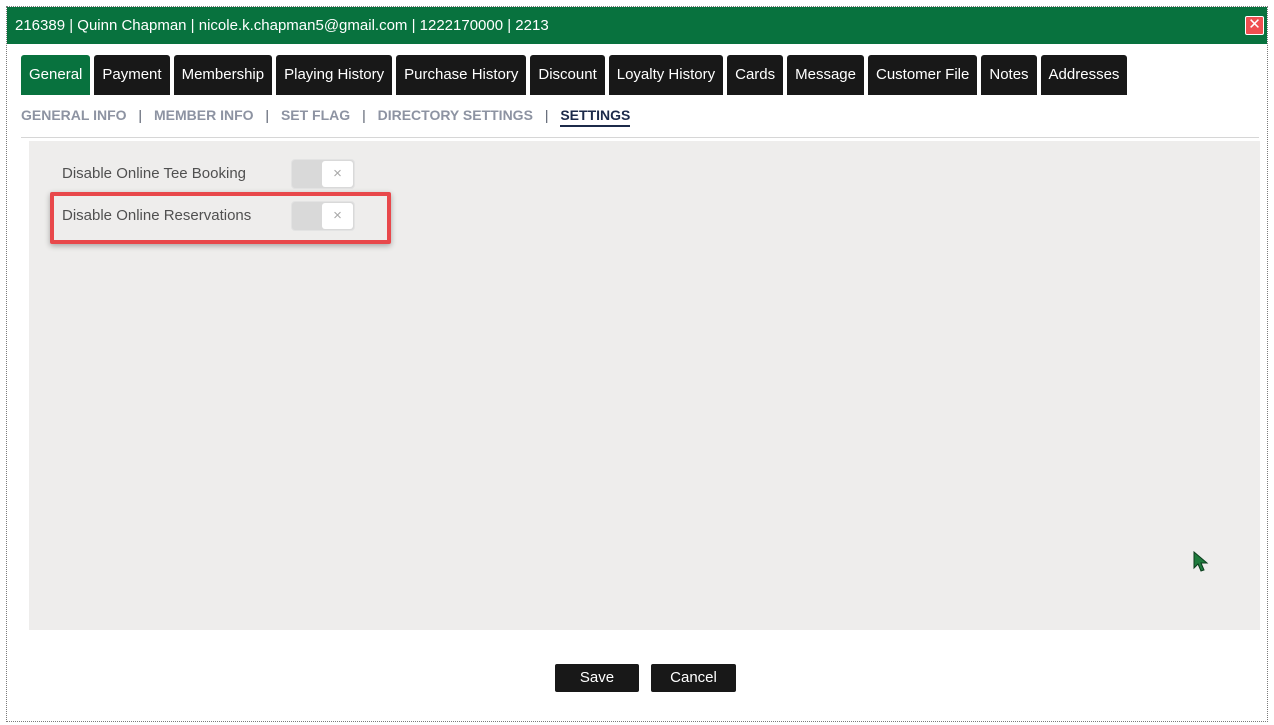 The image size is (1274, 725). Describe the element at coordinates (74, 115) in the screenshot. I see `subnav-general-info: GENERAL INFO` at that location.